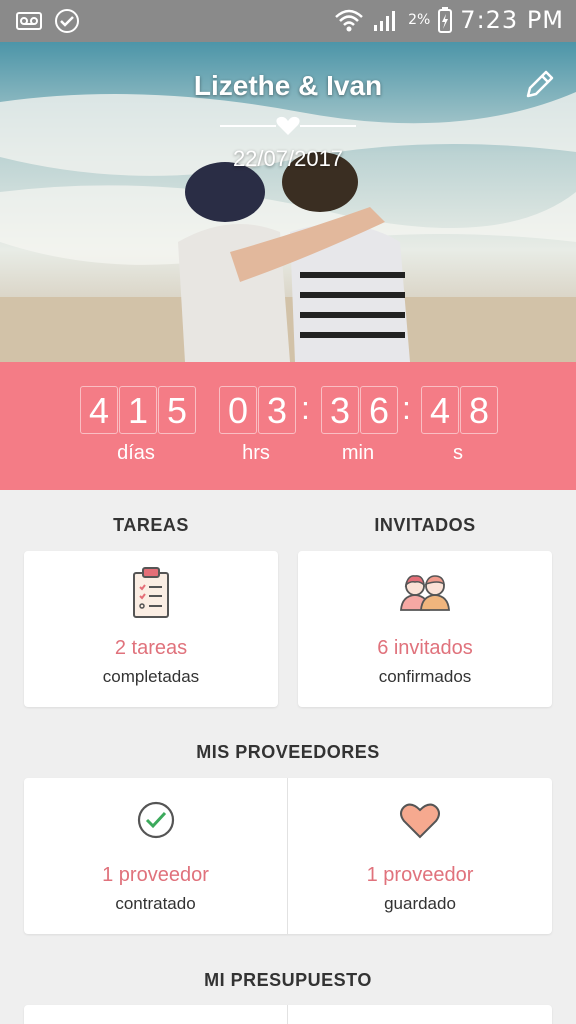 This screenshot has height=1024, width=576. Describe the element at coordinates (358, 453) in the screenshot. I see `minutes-label: min` at that location.